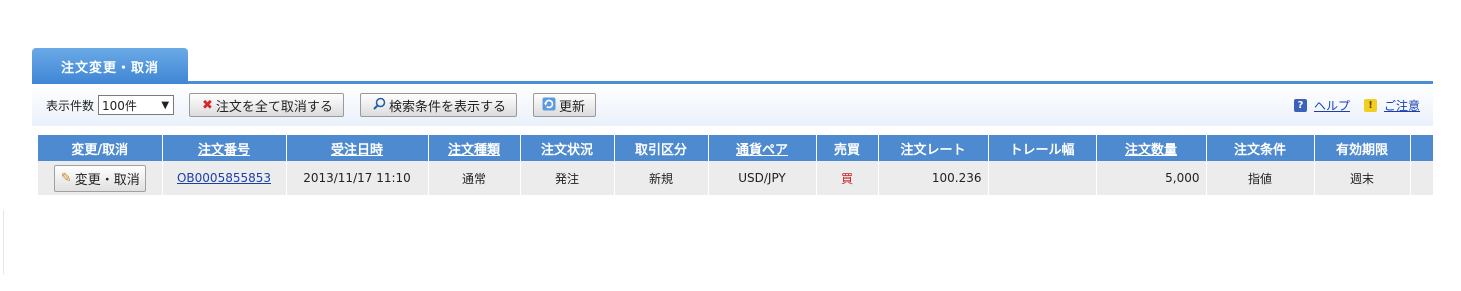 This screenshot has width=1461, height=291. I want to click on refresh-icon, so click(549, 105).